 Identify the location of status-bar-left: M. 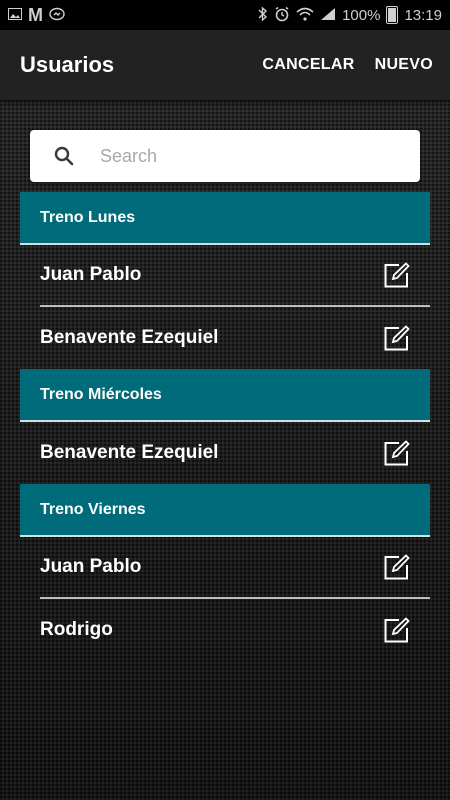
(36, 15).